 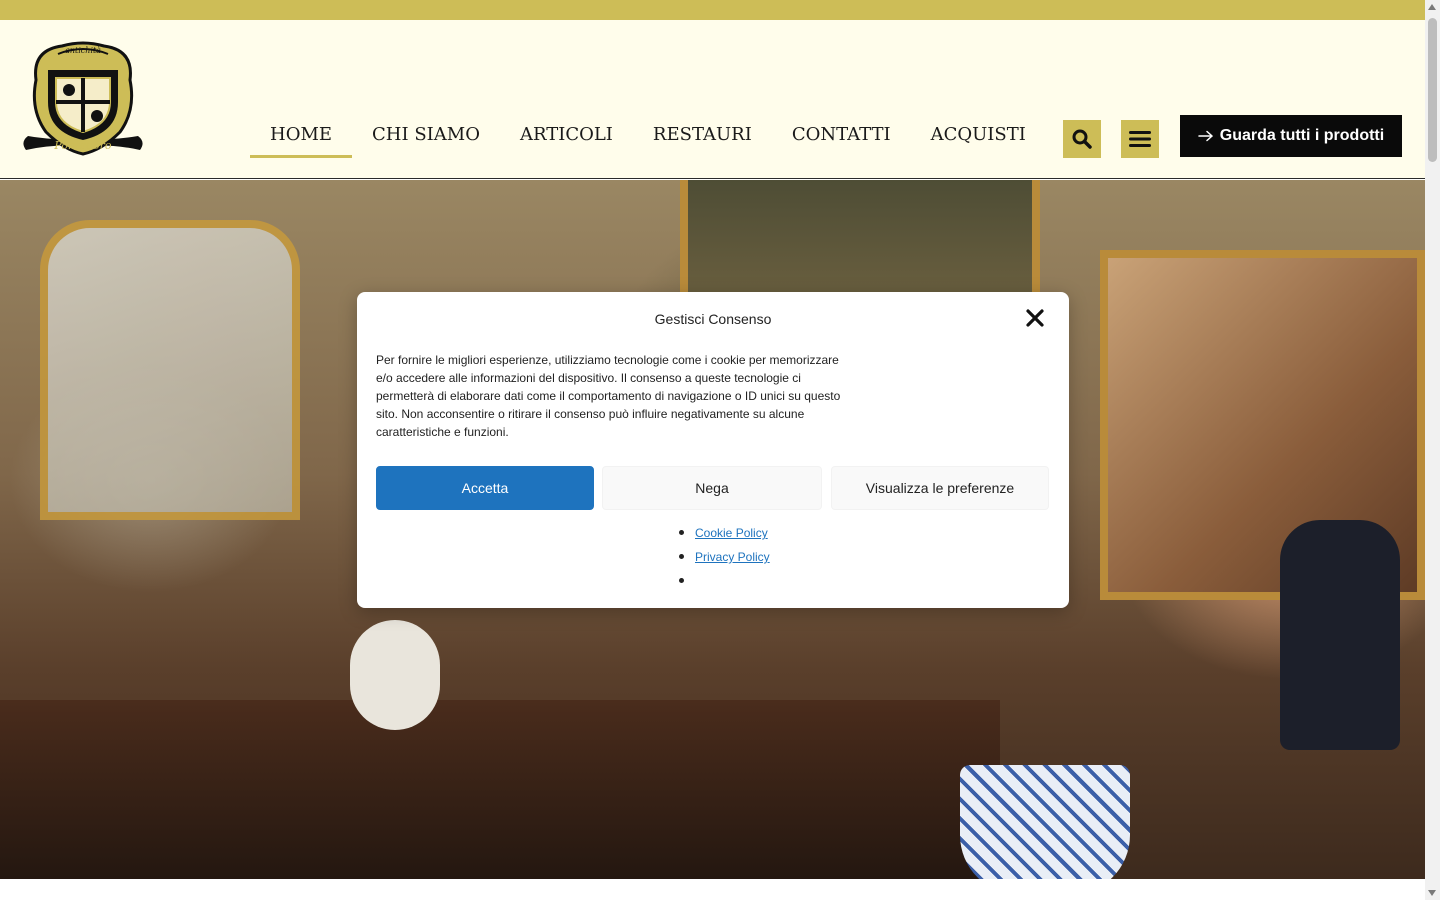 What do you see at coordinates (1432, 893) in the screenshot?
I see `scroll-down-icon` at bounding box center [1432, 893].